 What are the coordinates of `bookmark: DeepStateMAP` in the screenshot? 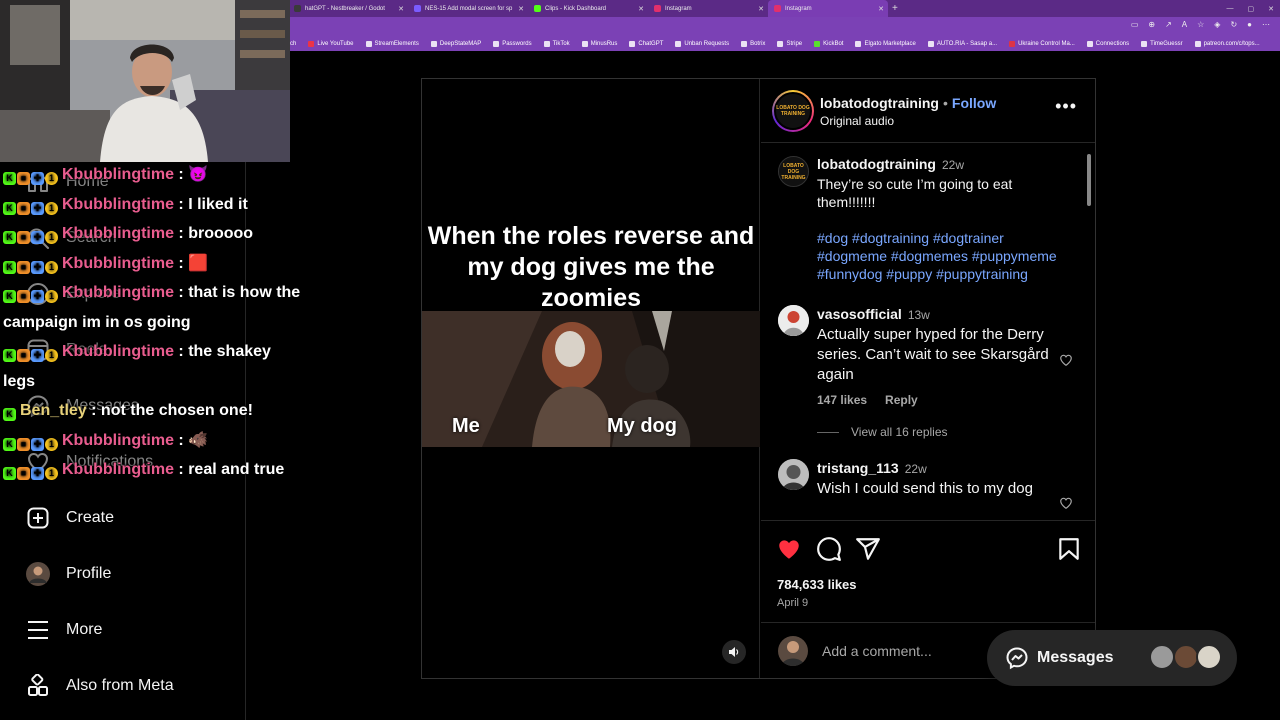 It's located at (455, 44).